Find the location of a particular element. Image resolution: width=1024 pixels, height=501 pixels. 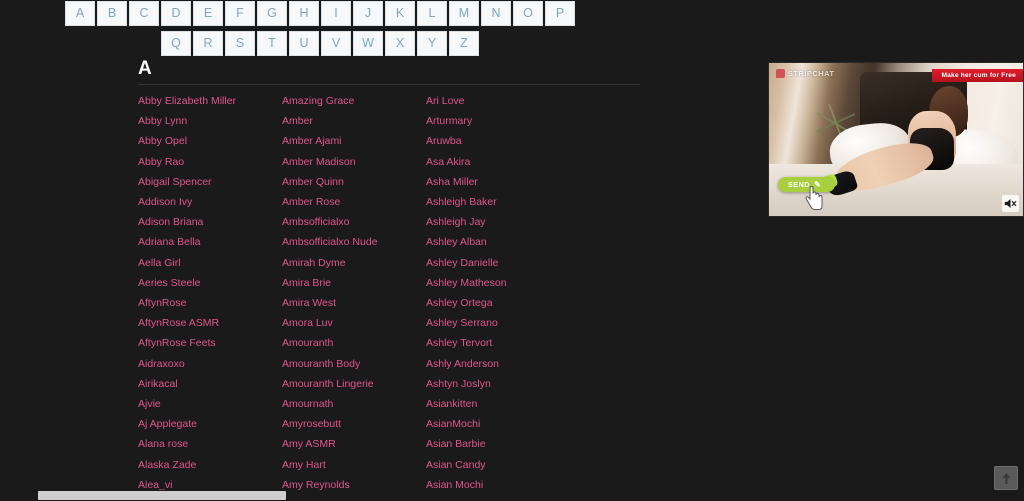

name-link: AftynRose ASMR is located at coordinates (210, 323).